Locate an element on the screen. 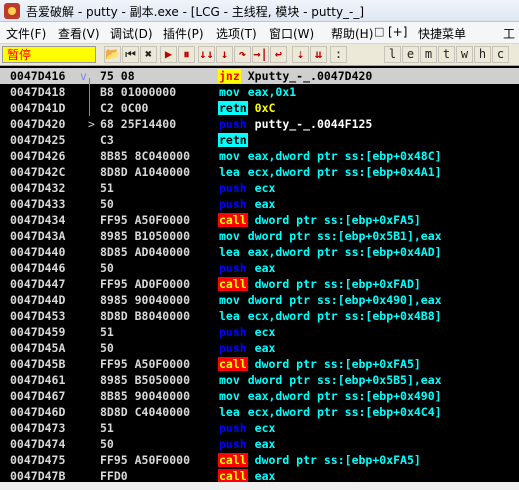  address: 0047D426 is located at coordinates (38, 156).